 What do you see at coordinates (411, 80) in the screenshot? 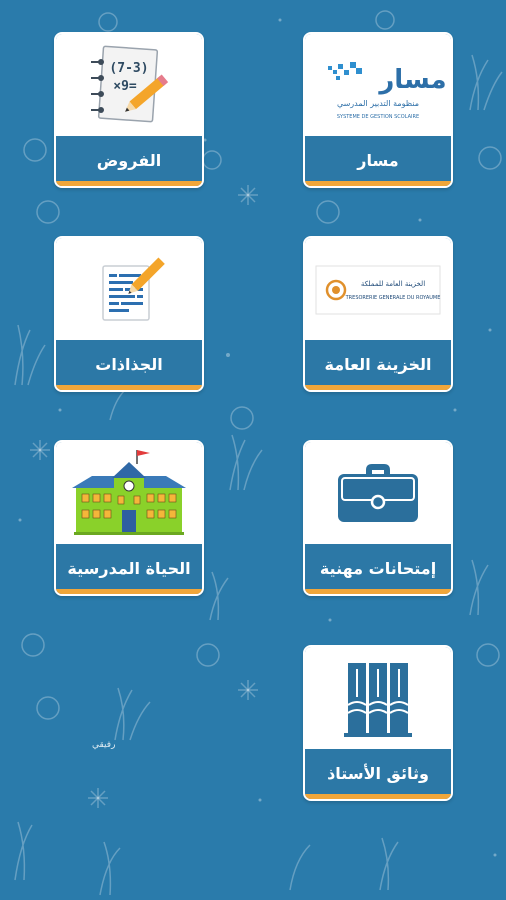
I see `massar-logo-title: مسار` at bounding box center [411, 80].